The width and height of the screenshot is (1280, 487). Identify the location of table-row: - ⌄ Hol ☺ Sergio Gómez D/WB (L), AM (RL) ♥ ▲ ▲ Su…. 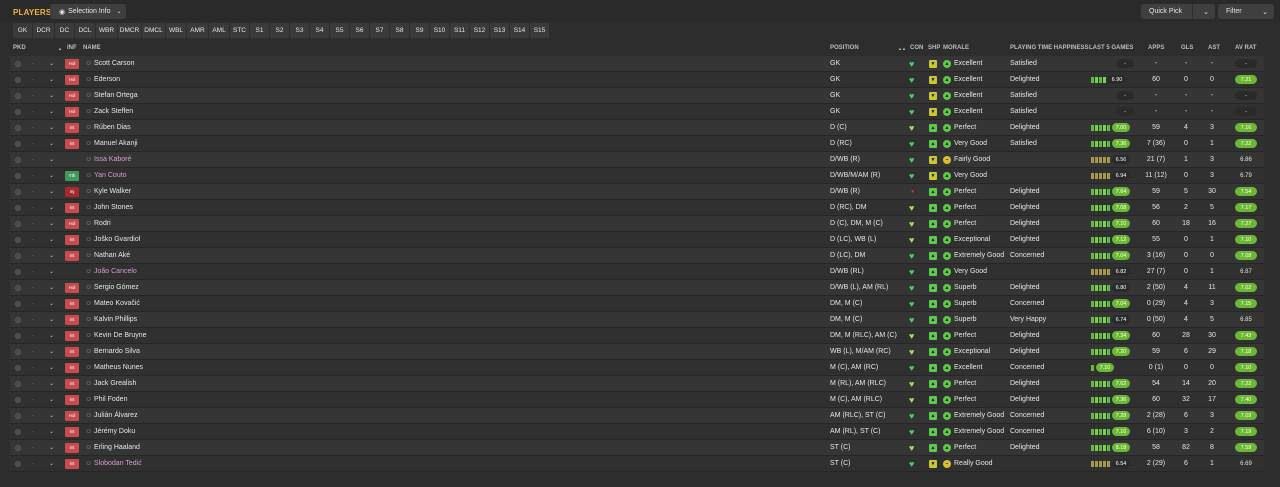
(637, 288).